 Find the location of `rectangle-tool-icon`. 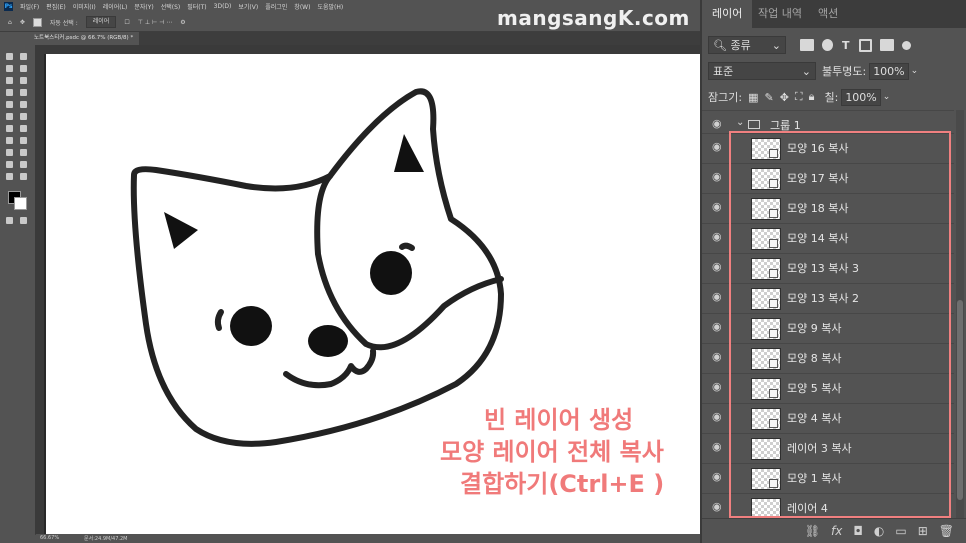

rectangle-tool-icon is located at coordinates (9, 164).